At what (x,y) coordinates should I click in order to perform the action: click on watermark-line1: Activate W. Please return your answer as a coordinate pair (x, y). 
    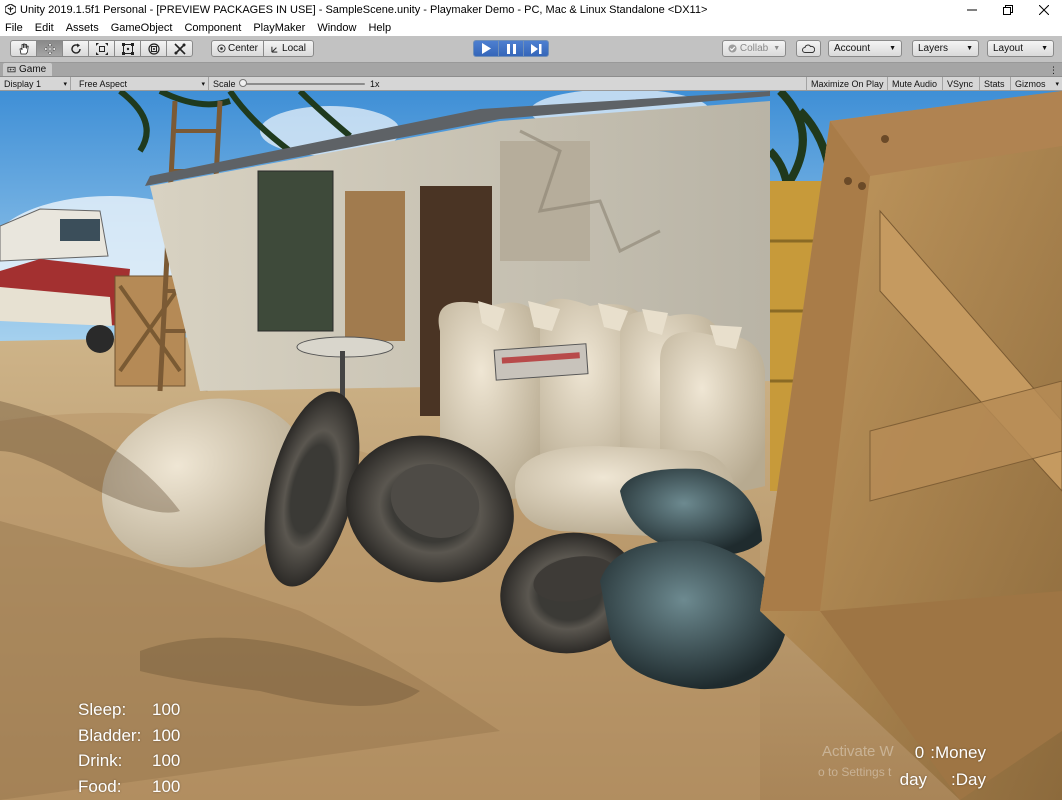
    Looking at the image, I should click on (858, 751).